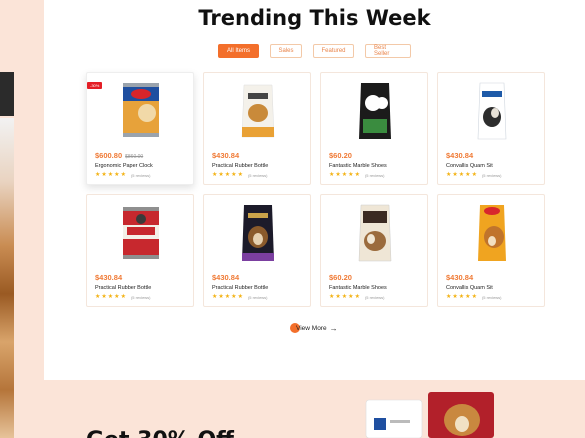 This screenshot has width=585, height=438. Describe the element at coordinates (7, 94) in the screenshot. I see `left-dark-block` at that location.